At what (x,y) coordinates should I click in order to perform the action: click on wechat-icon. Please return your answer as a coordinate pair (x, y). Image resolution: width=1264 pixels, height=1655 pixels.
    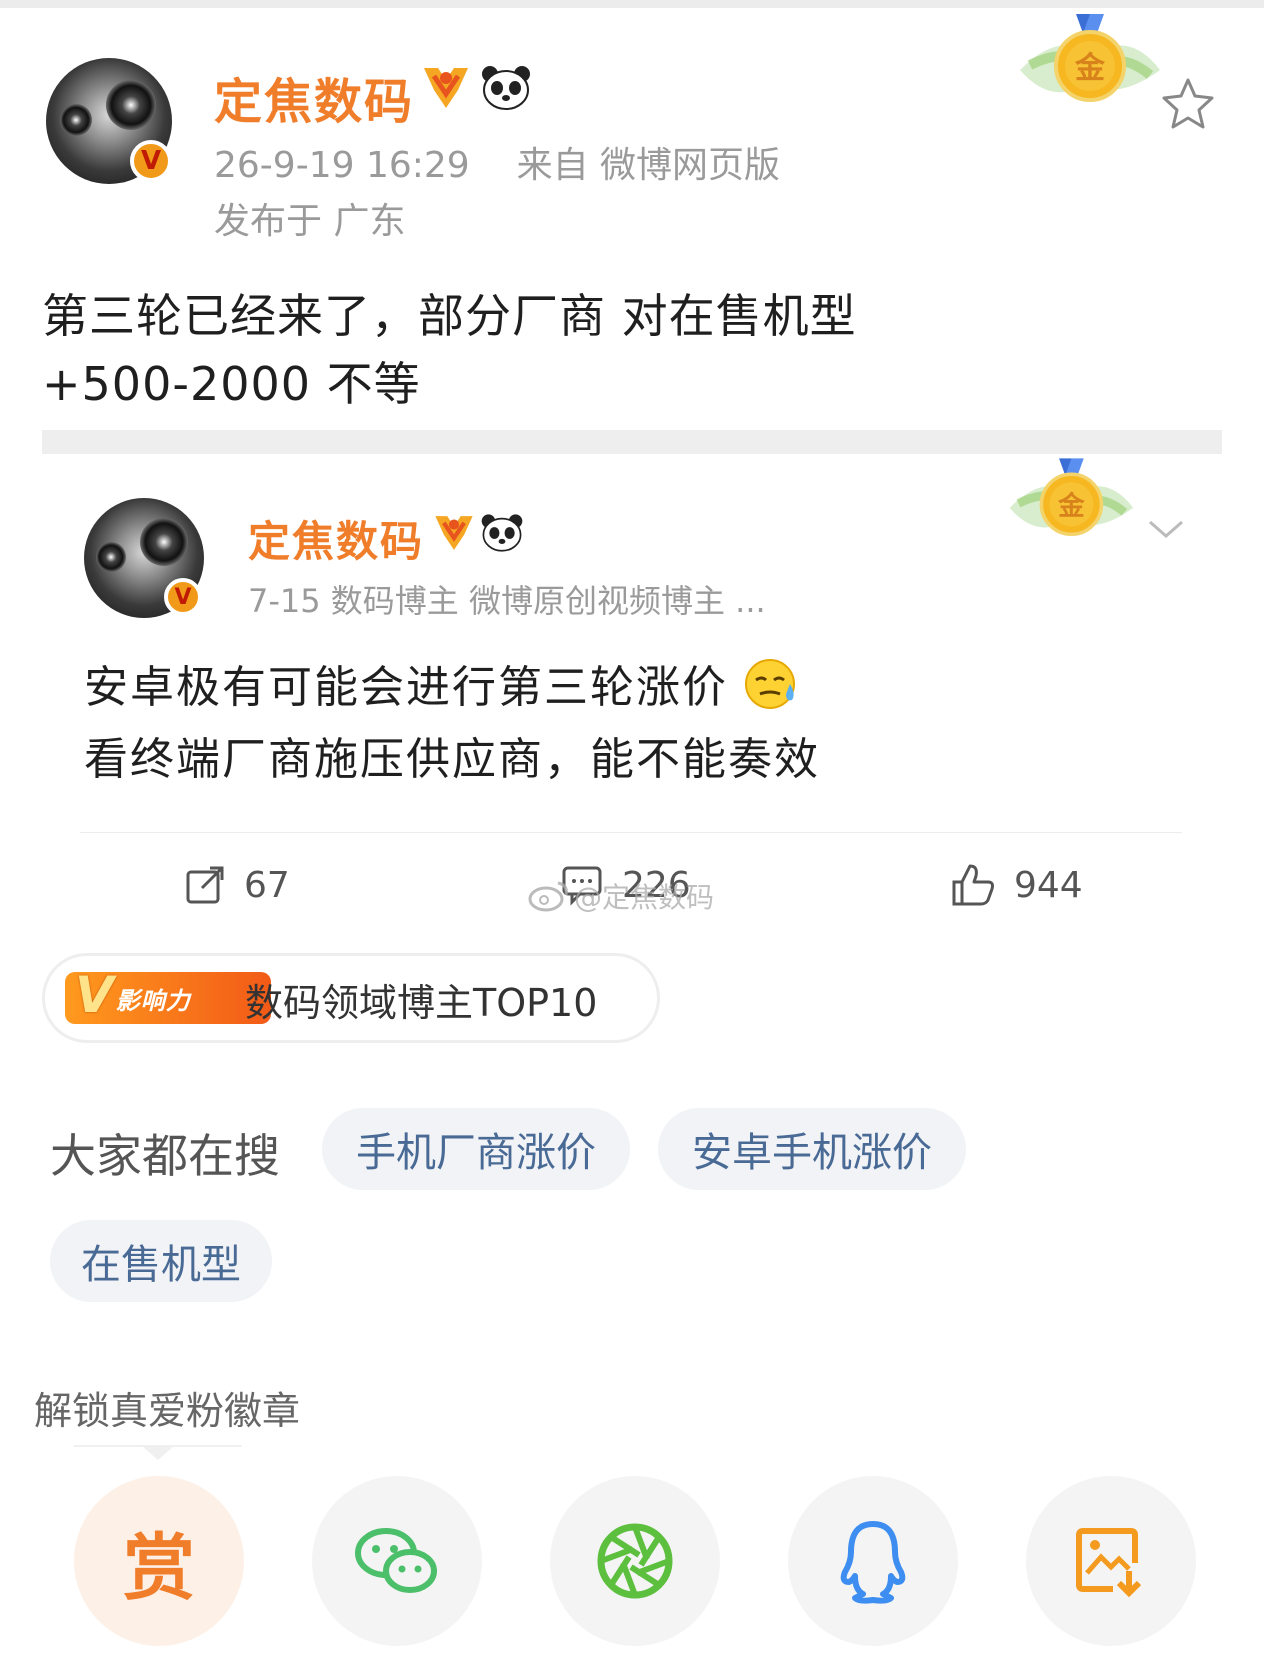
    Looking at the image, I should click on (396, 1560).